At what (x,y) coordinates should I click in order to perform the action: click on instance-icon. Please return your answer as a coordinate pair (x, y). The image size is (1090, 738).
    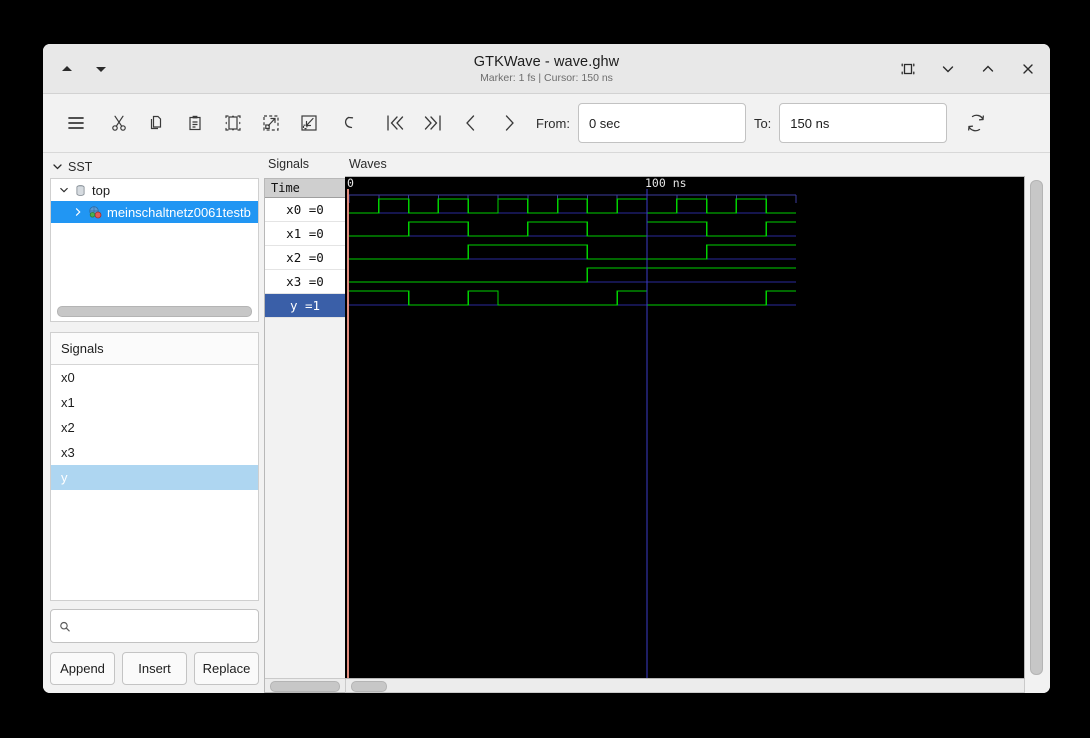
    Looking at the image, I should click on (95, 212).